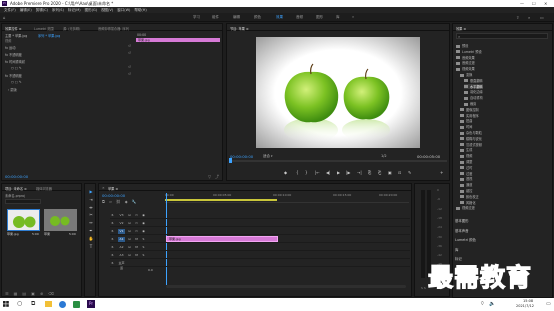  Describe the element at coordinates (44, 28) in the screenshot. I see `tab-lumetri-scopes: Lumetri 范围` at that location.